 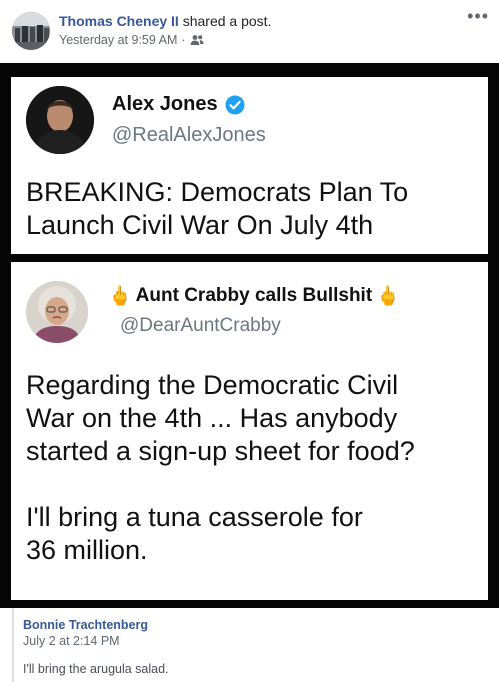 What do you see at coordinates (57, 312) in the screenshot?
I see `tweet-avatar-aunt-crabby` at bounding box center [57, 312].